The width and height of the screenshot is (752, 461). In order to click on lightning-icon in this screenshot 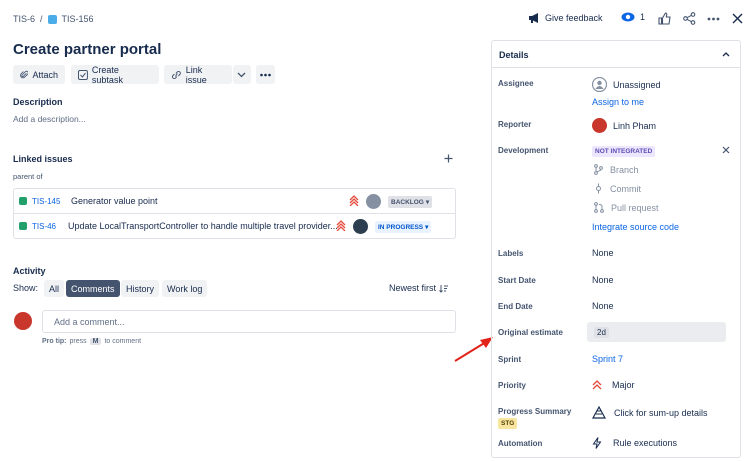, I will do `click(597, 443)`.